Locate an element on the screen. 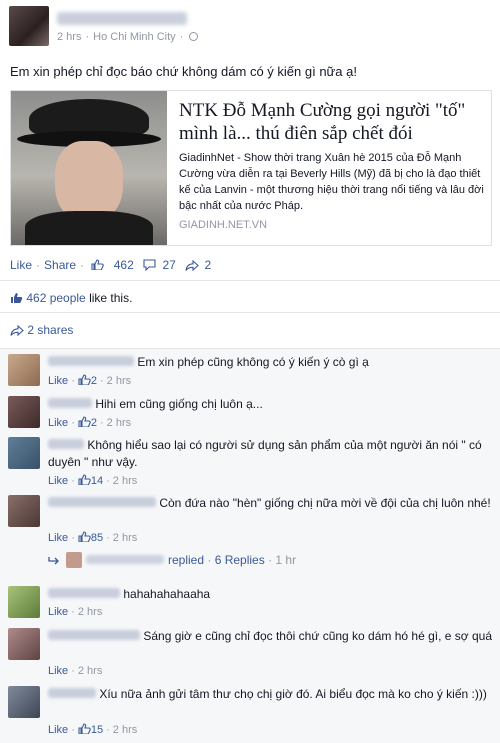 The image size is (500, 743). share-link: Share is located at coordinates (60, 265).